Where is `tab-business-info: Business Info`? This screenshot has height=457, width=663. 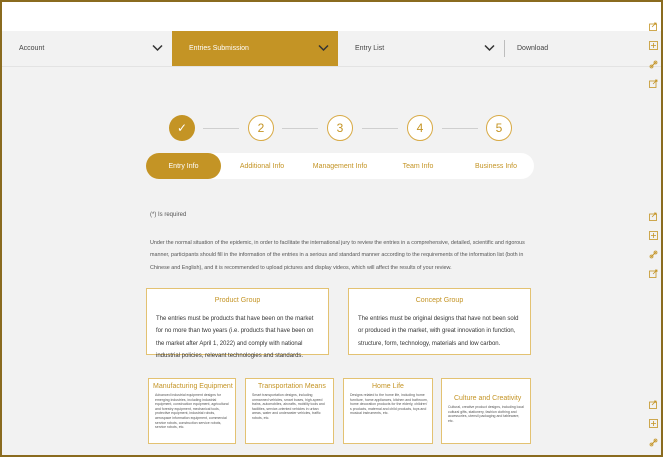 tab-business-info: Business Info is located at coordinates (496, 166).